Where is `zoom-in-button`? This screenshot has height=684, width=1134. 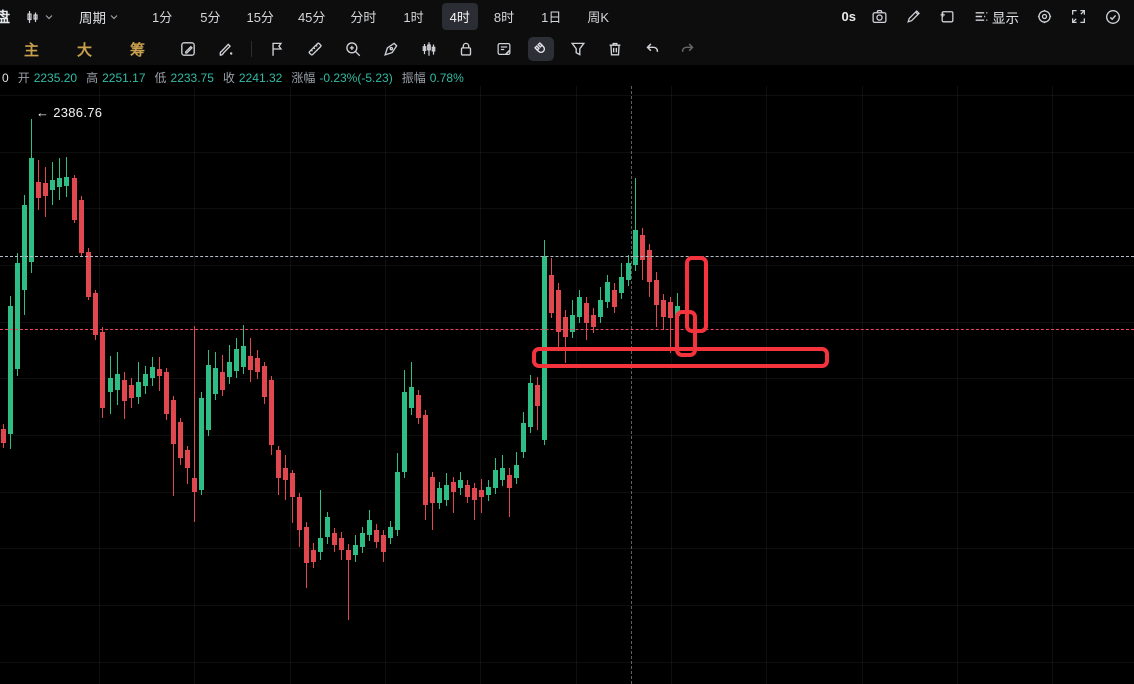
zoom-in-button is located at coordinates (353, 49).